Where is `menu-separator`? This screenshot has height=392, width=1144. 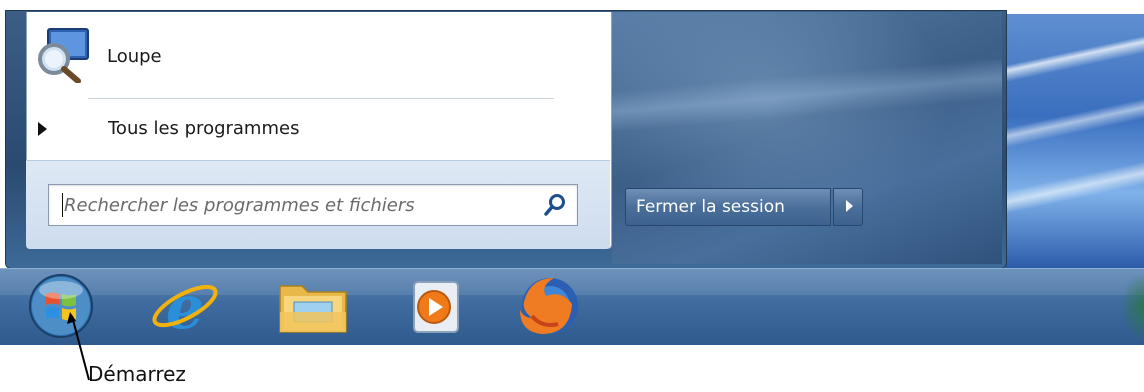 menu-separator is located at coordinates (321, 98).